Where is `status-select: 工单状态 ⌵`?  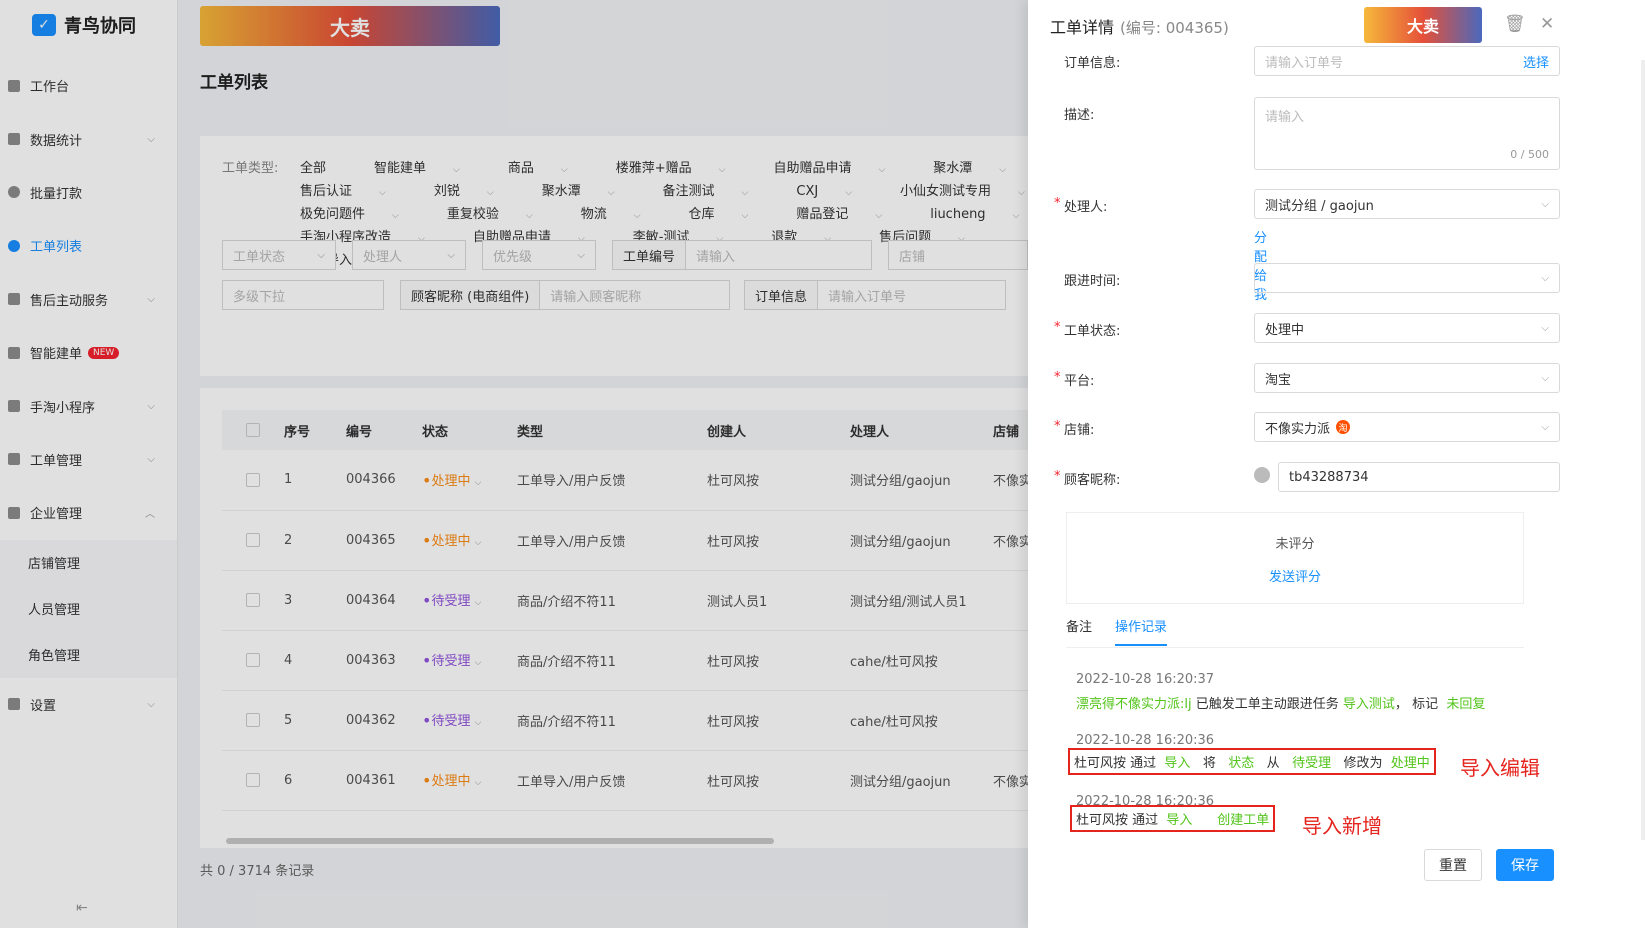
status-select: 工单状态 ⌵ is located at coordinates (279, 255).